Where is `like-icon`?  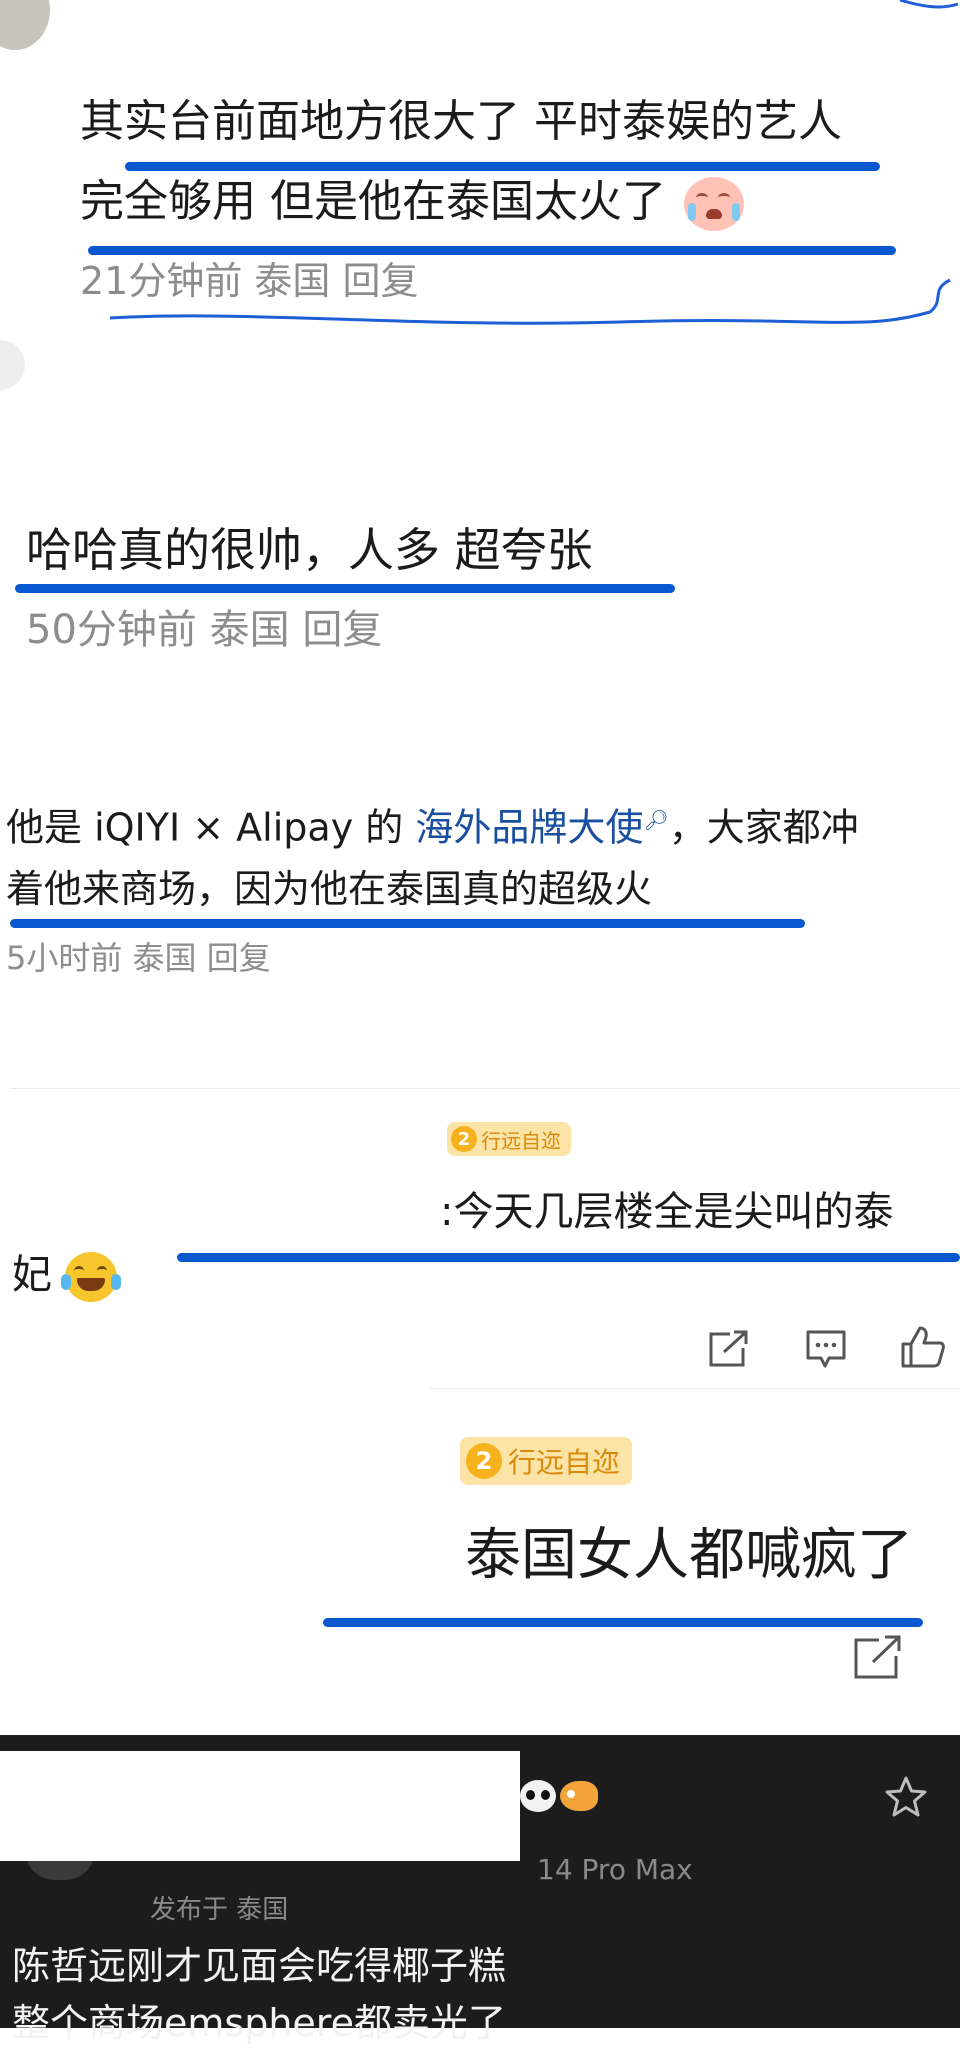
like-icon is located at coordinates (923, 1347).